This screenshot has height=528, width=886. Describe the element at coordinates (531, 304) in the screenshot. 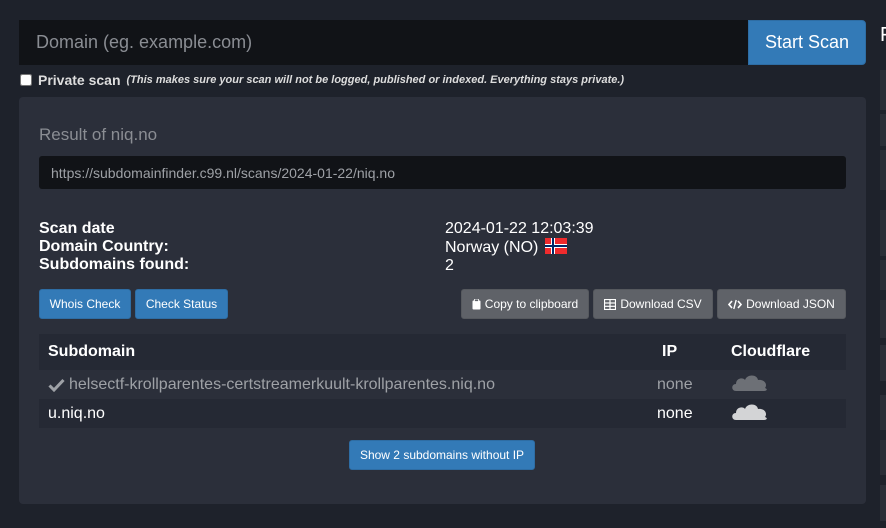

I see `copy-label: Copy to clipboard` at that location.